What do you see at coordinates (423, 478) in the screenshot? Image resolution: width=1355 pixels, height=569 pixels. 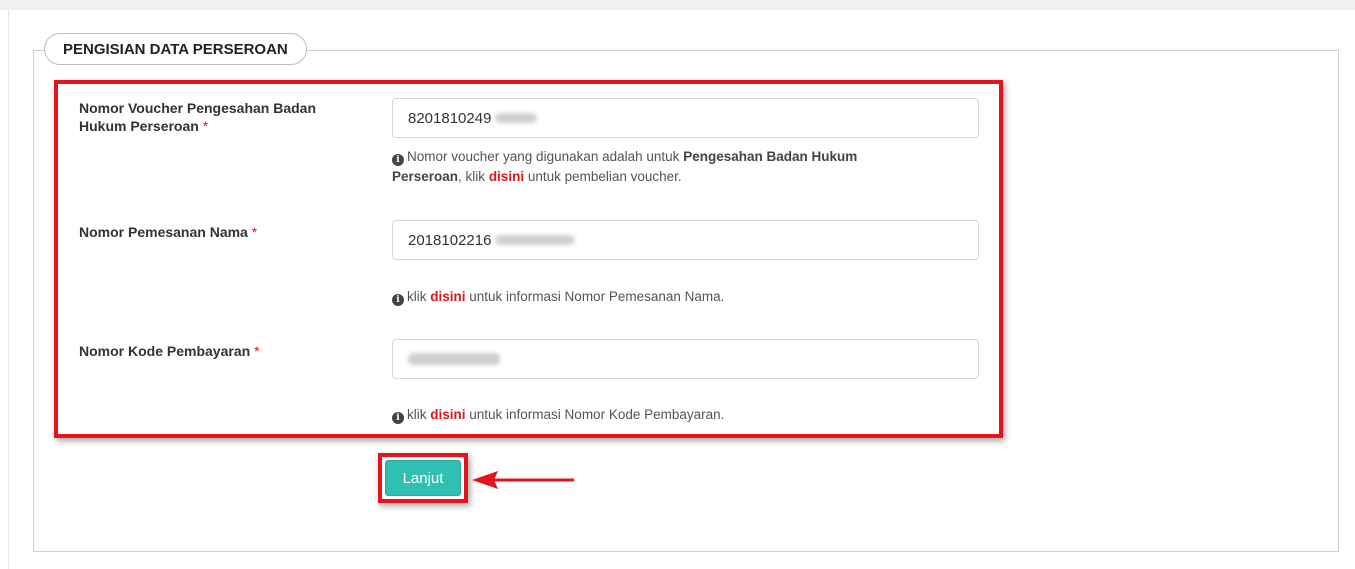 I see `lanjut-button: Lanjut` at bounding box center [423, 478].